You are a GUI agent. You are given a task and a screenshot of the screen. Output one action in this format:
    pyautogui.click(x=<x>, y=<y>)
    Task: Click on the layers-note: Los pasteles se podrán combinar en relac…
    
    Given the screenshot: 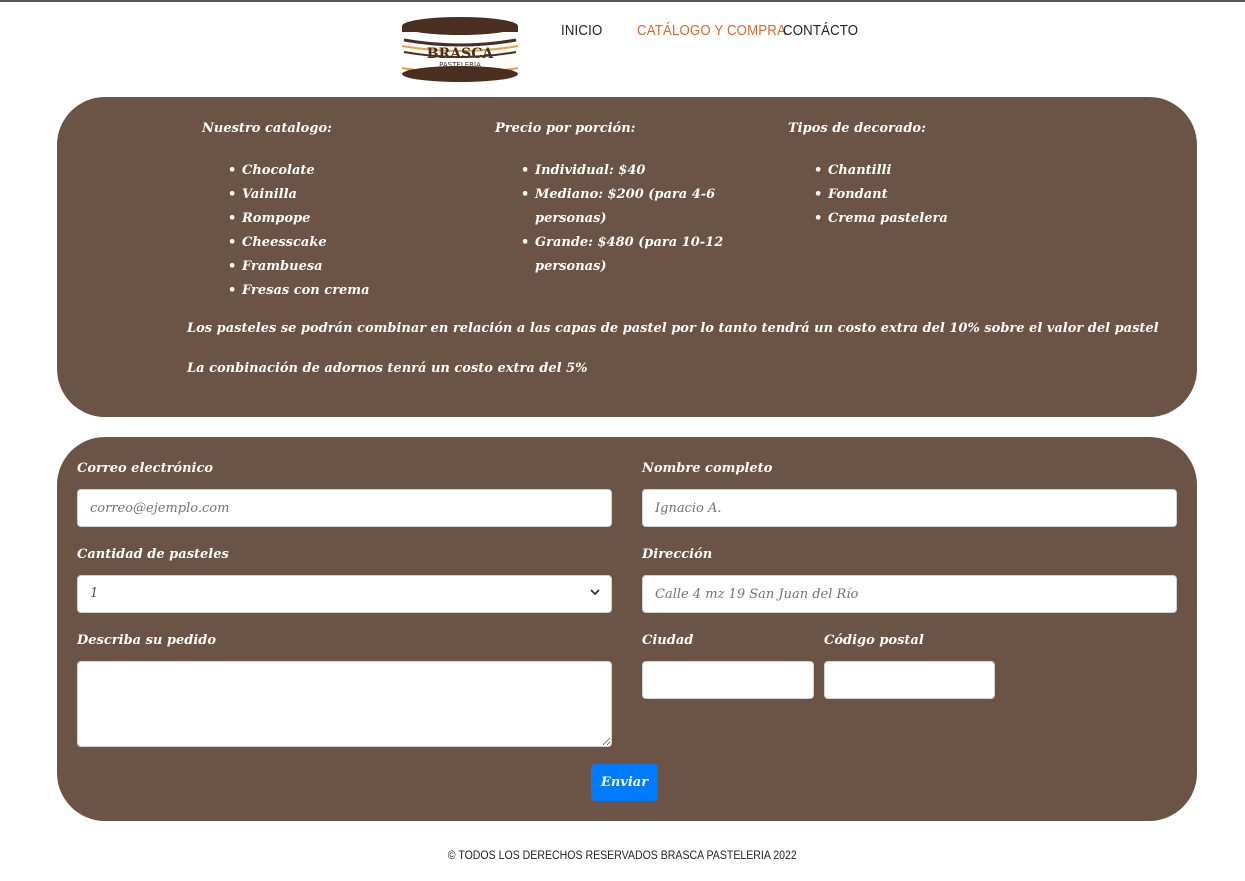 What is the action you would take?
    pyautogui.click(x=673, y=328)
    